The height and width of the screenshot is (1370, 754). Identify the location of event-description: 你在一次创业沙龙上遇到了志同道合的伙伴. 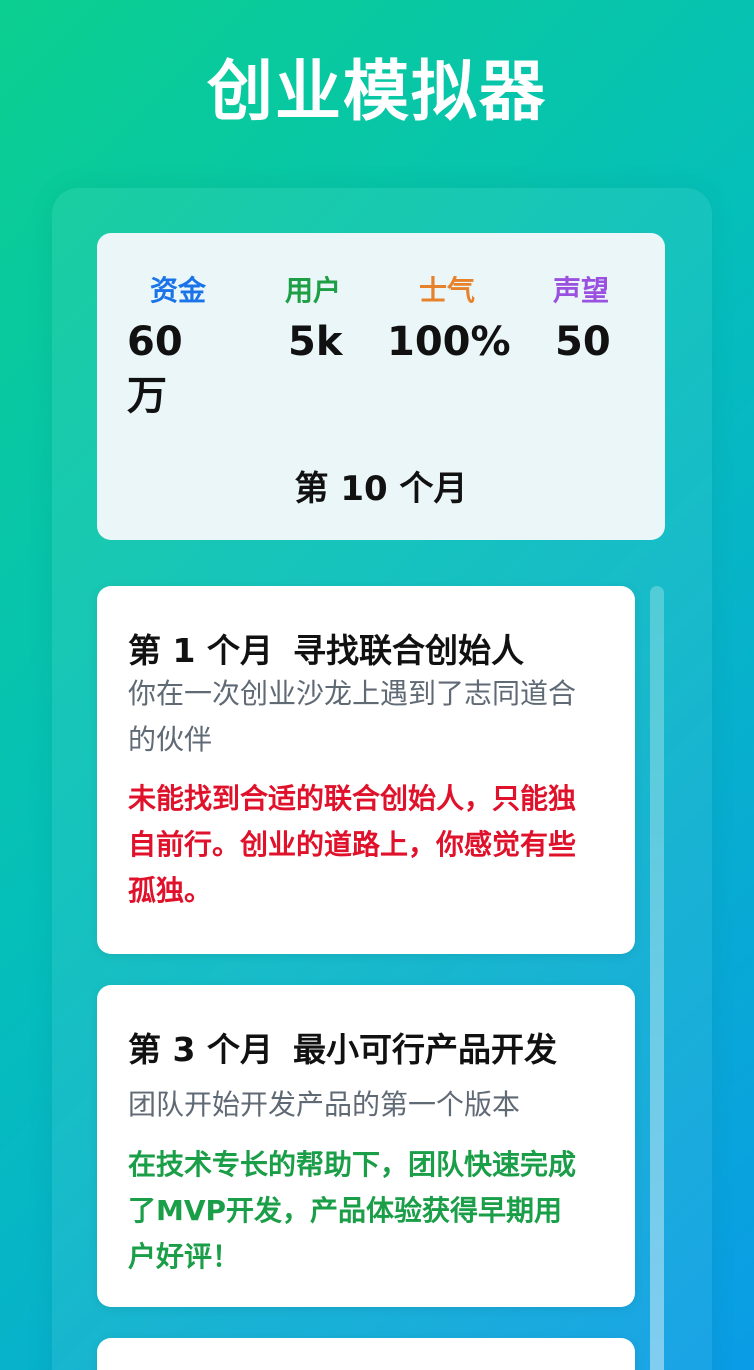
(352, 716).